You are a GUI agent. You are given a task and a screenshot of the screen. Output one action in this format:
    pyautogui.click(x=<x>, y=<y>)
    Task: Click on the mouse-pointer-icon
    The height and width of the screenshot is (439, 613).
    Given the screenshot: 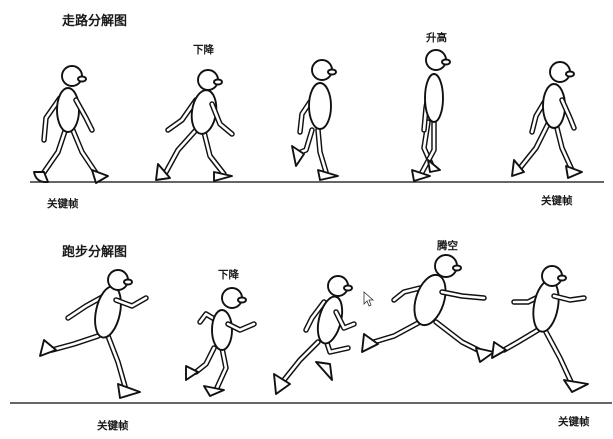 What is the action you would take?
    pyautogui.click(x=369, y=299)
    